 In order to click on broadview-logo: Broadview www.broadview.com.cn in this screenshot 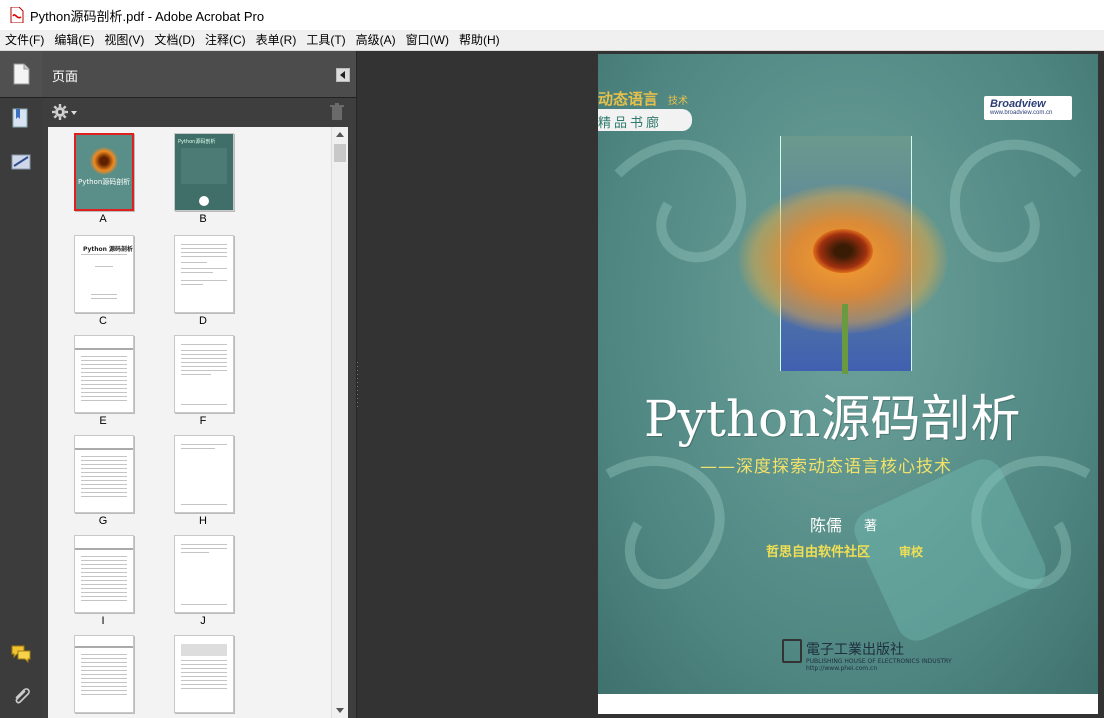, I will do `click(1028, 108)`.